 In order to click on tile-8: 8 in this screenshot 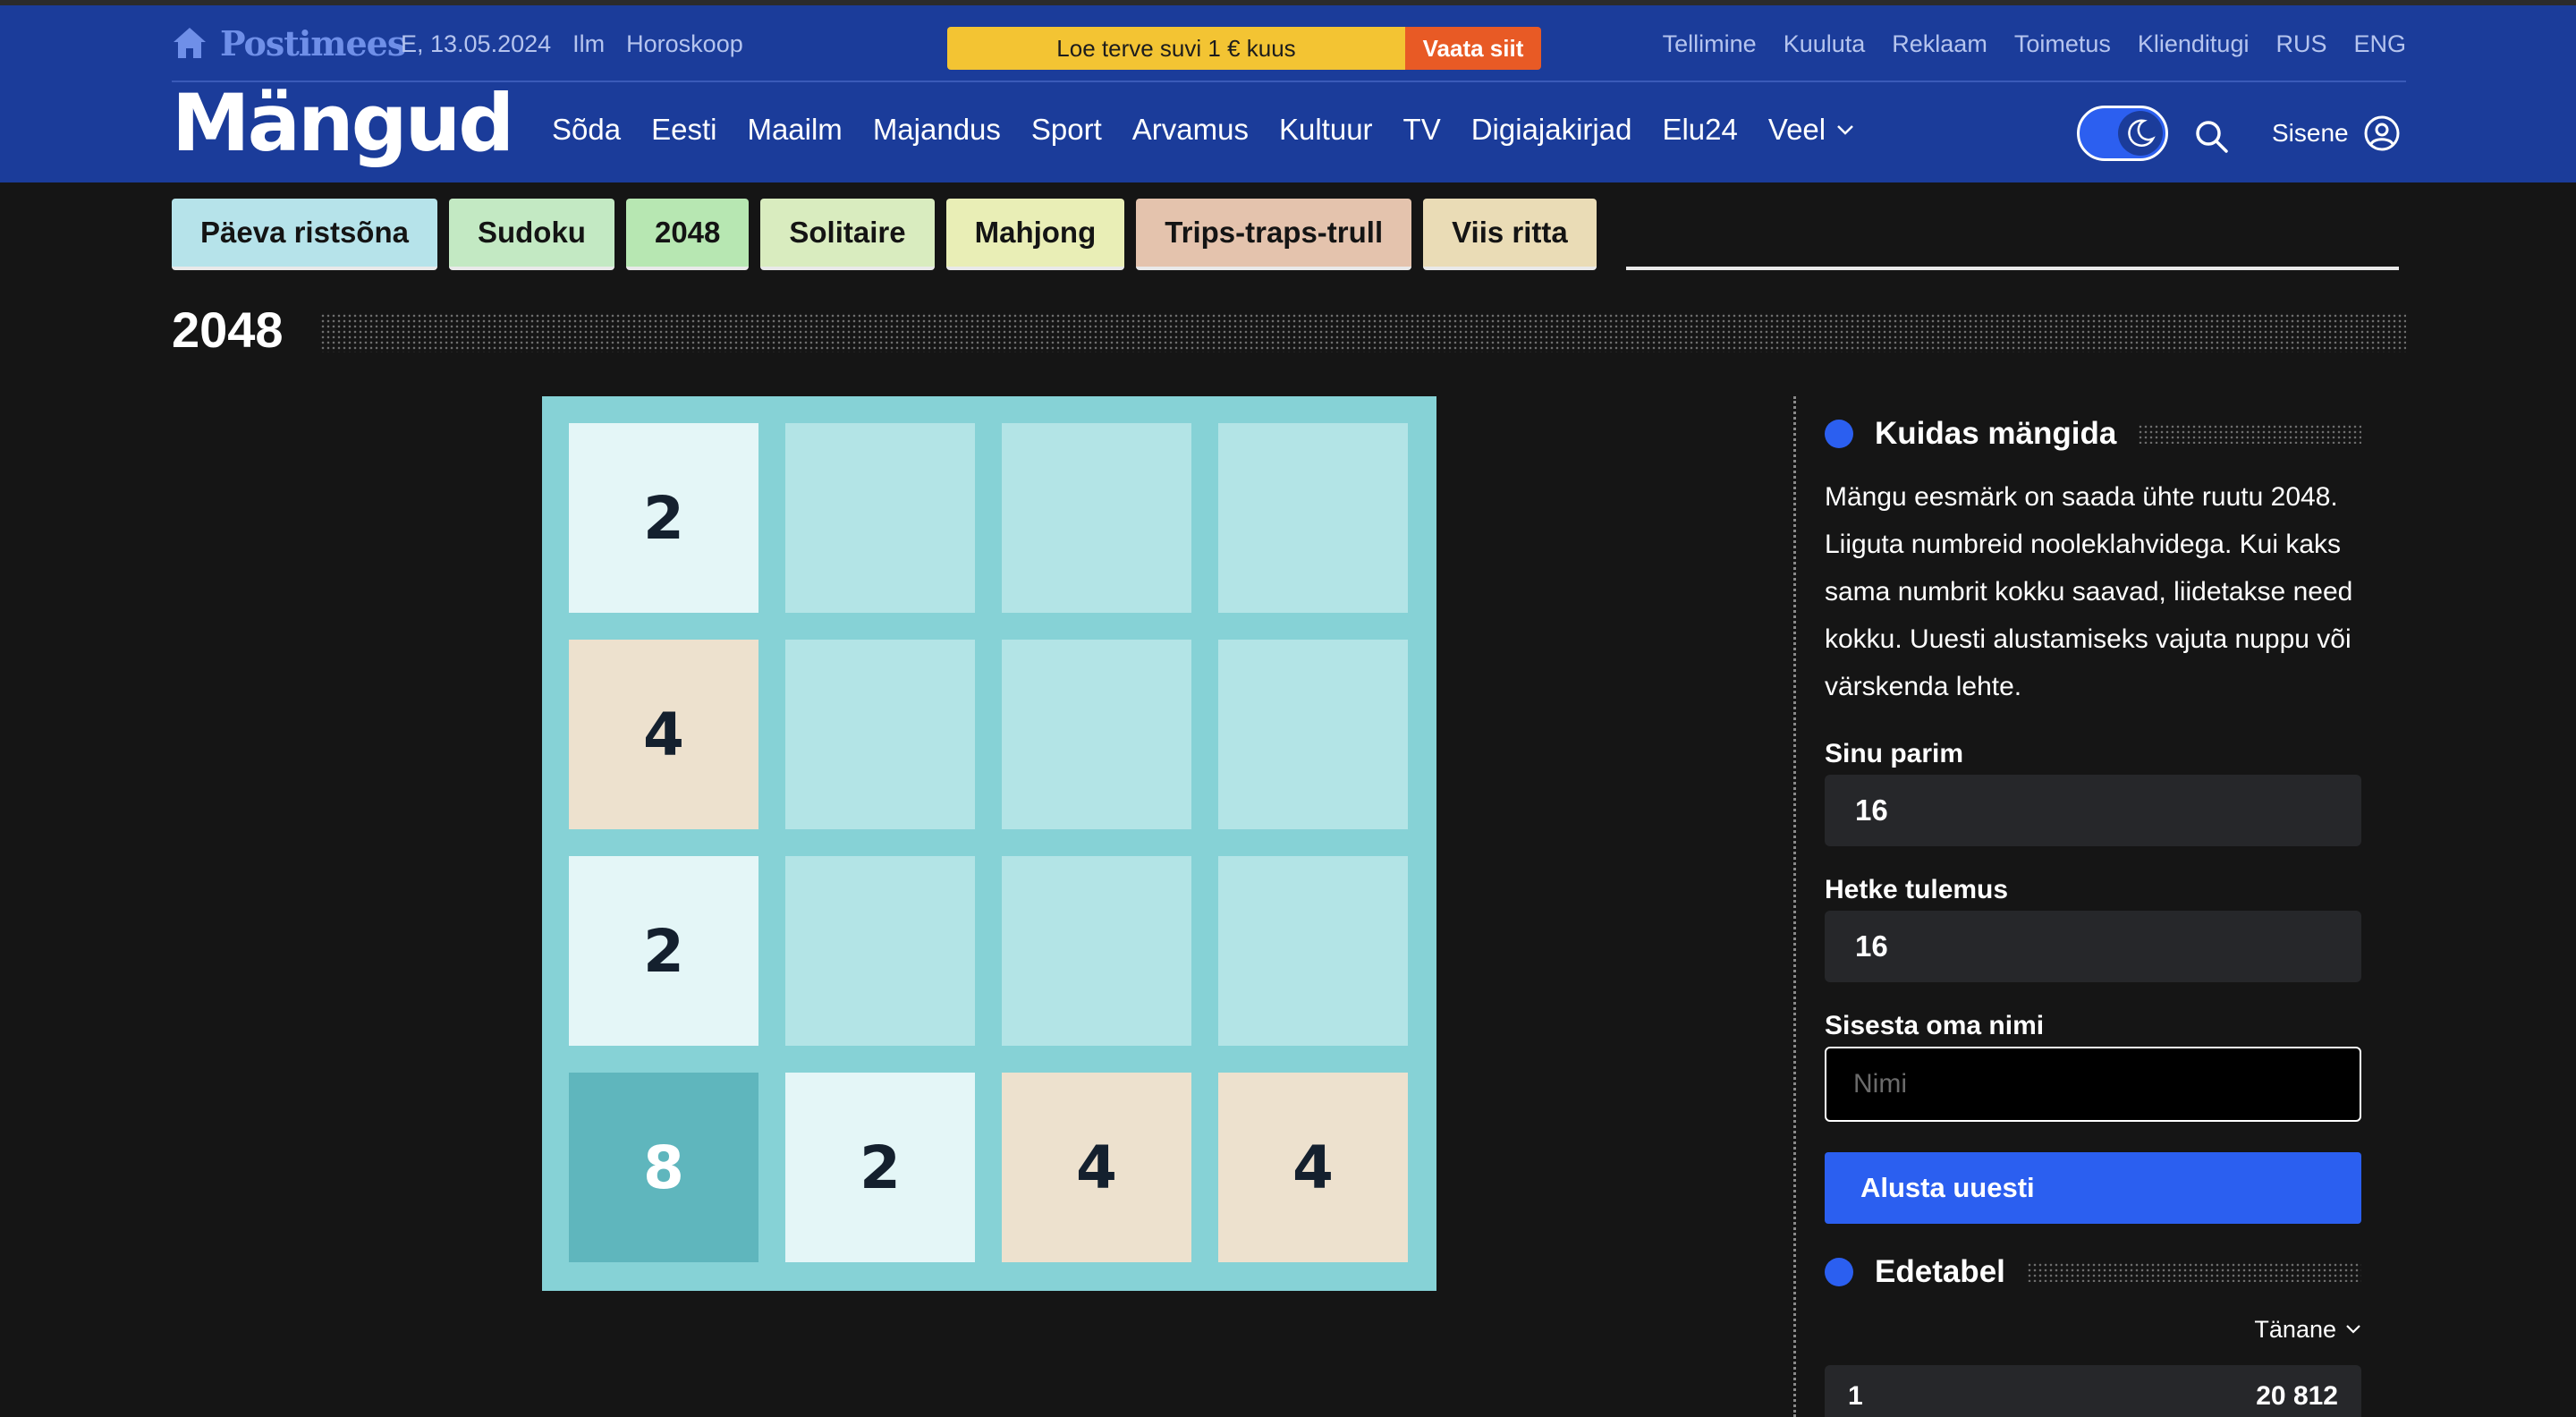, I will do `click(663, 1167)`.